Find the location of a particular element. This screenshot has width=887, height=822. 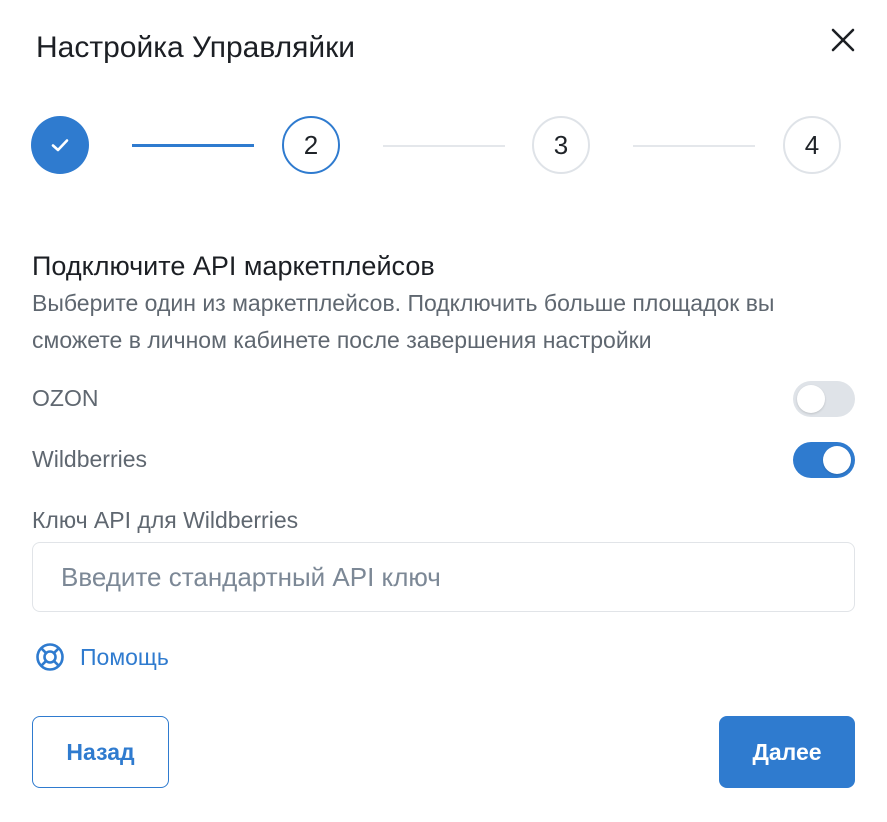

step-3: 3 is located at coordinates (561, 145).